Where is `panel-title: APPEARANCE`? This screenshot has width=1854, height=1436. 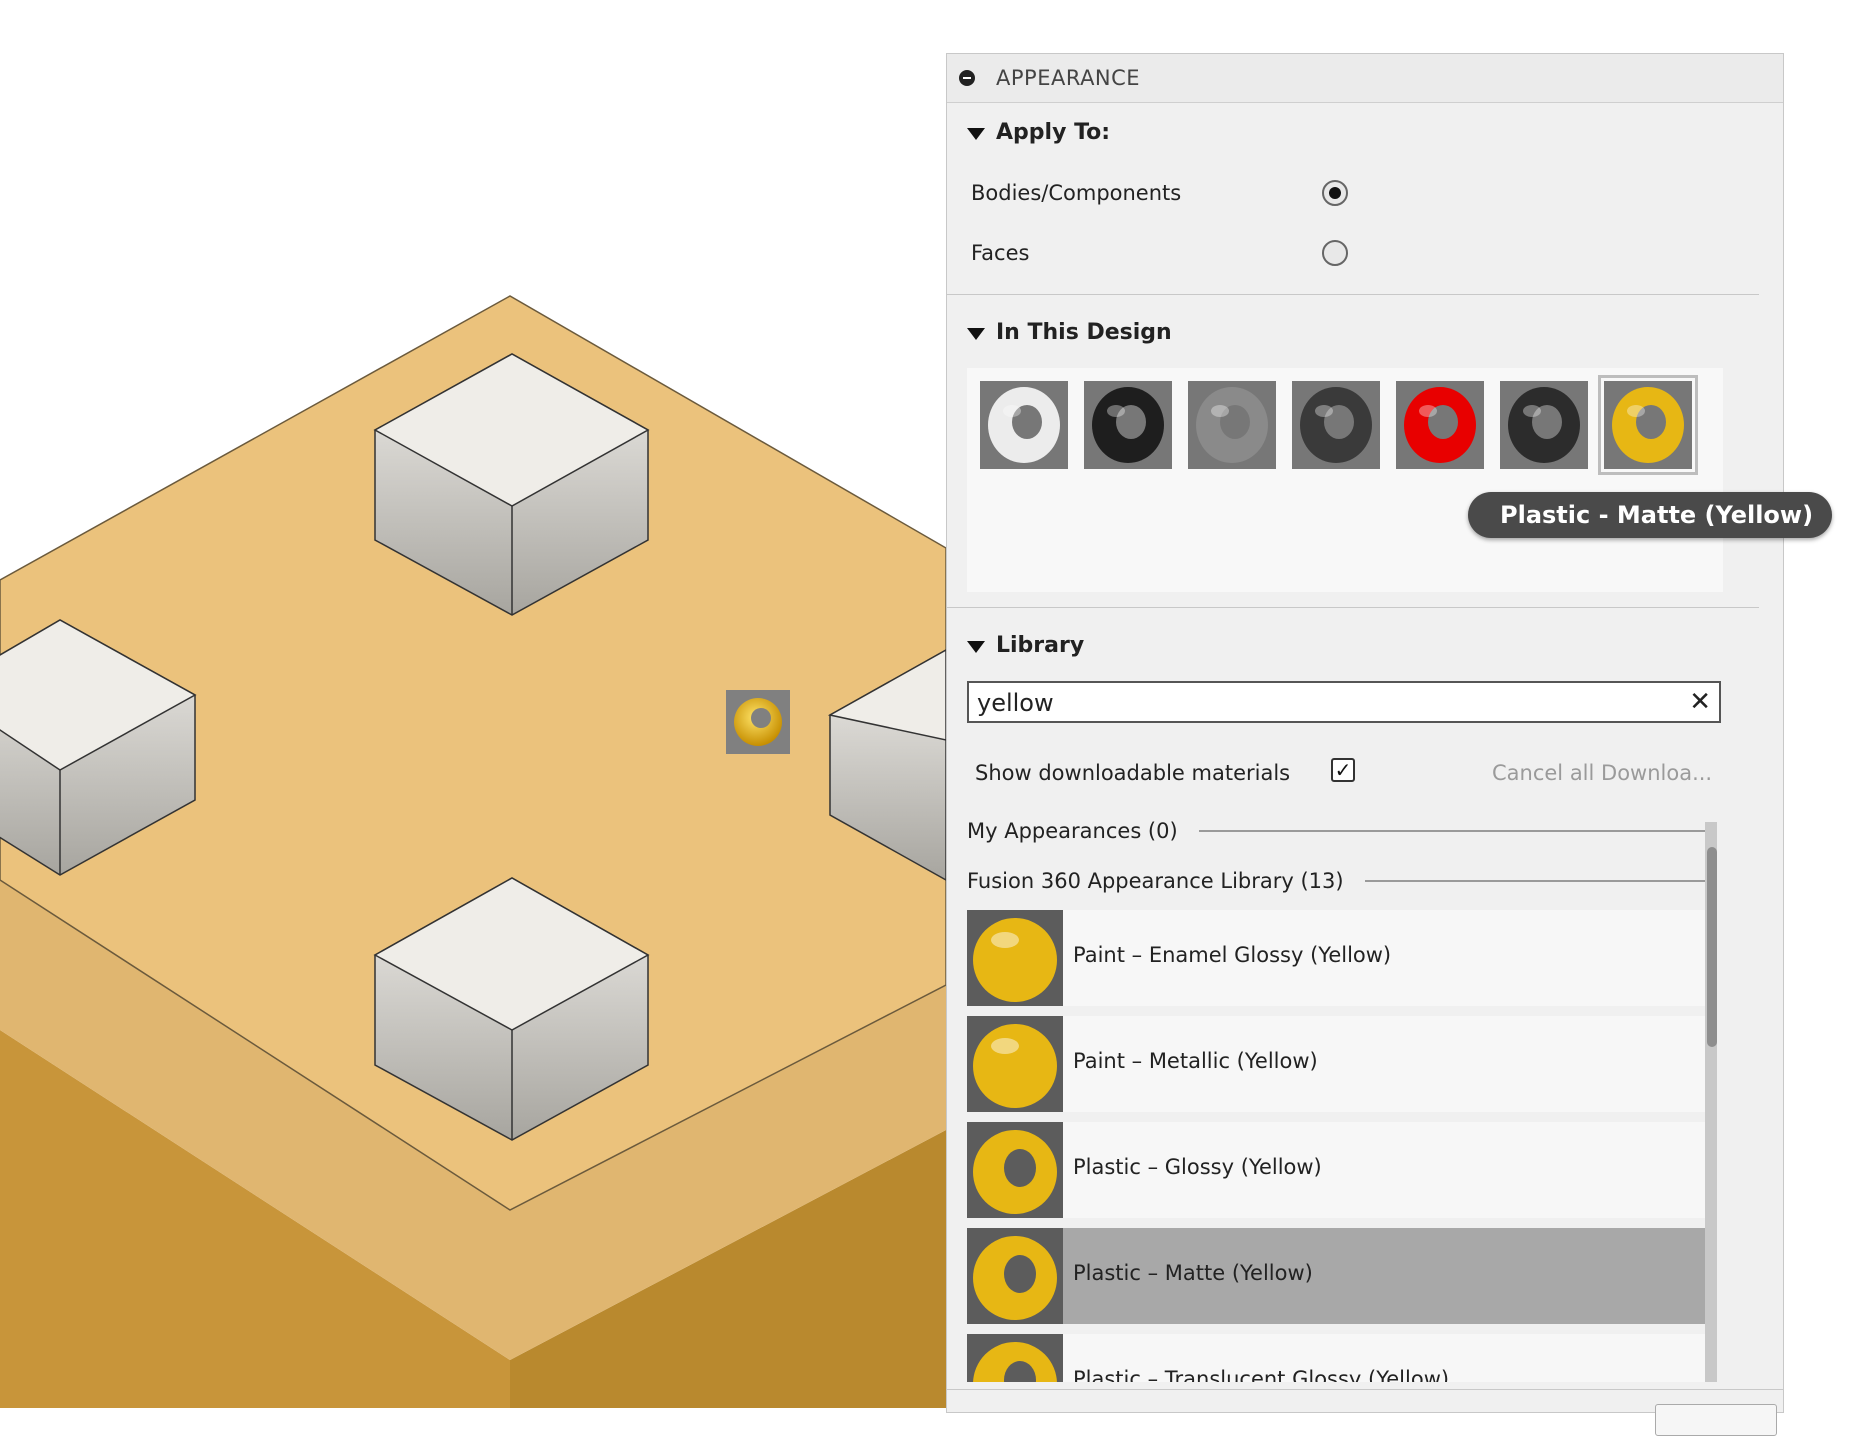
panel-title: APPEARANCE is located at coordinates (1068, 78).